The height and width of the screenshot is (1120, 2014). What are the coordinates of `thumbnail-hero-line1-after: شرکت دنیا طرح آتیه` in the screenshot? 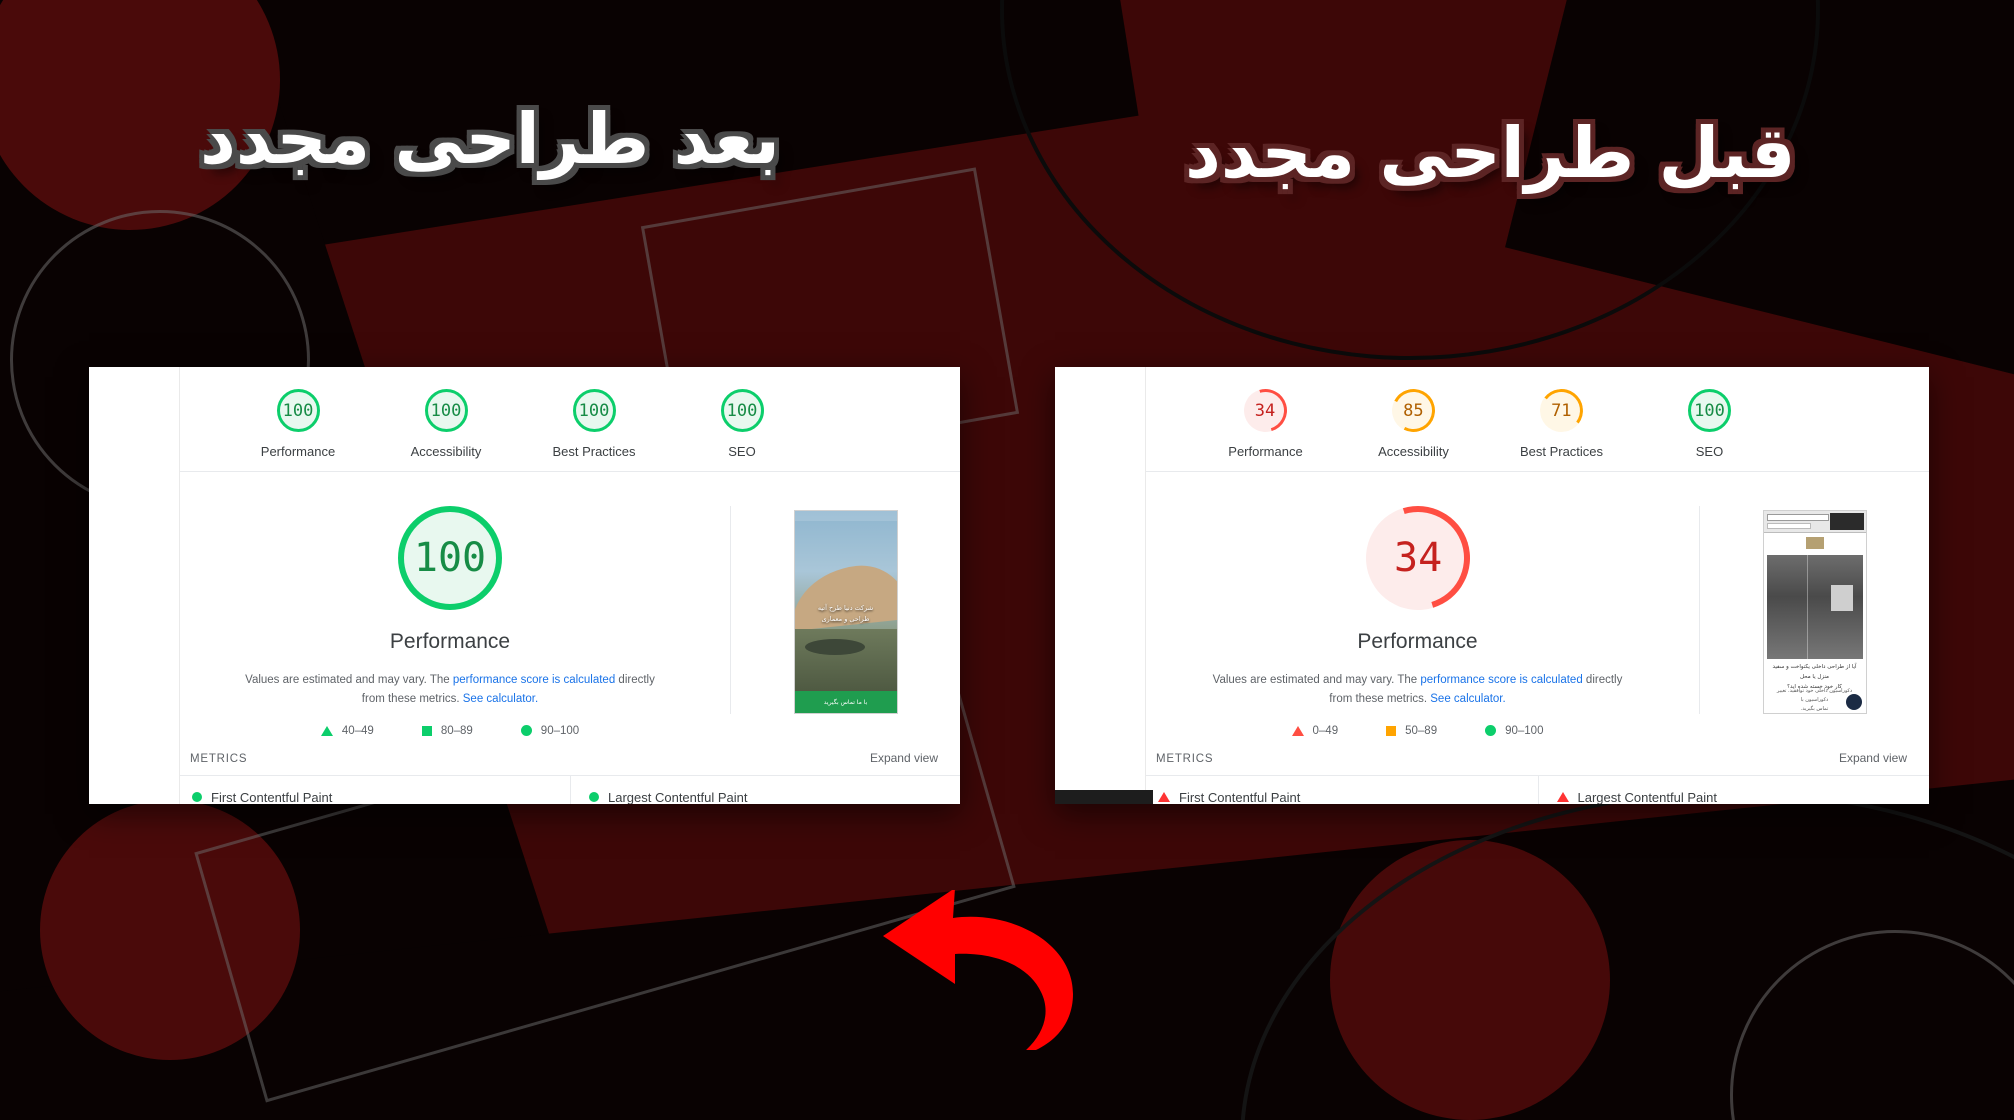 It's located at (845, 608).